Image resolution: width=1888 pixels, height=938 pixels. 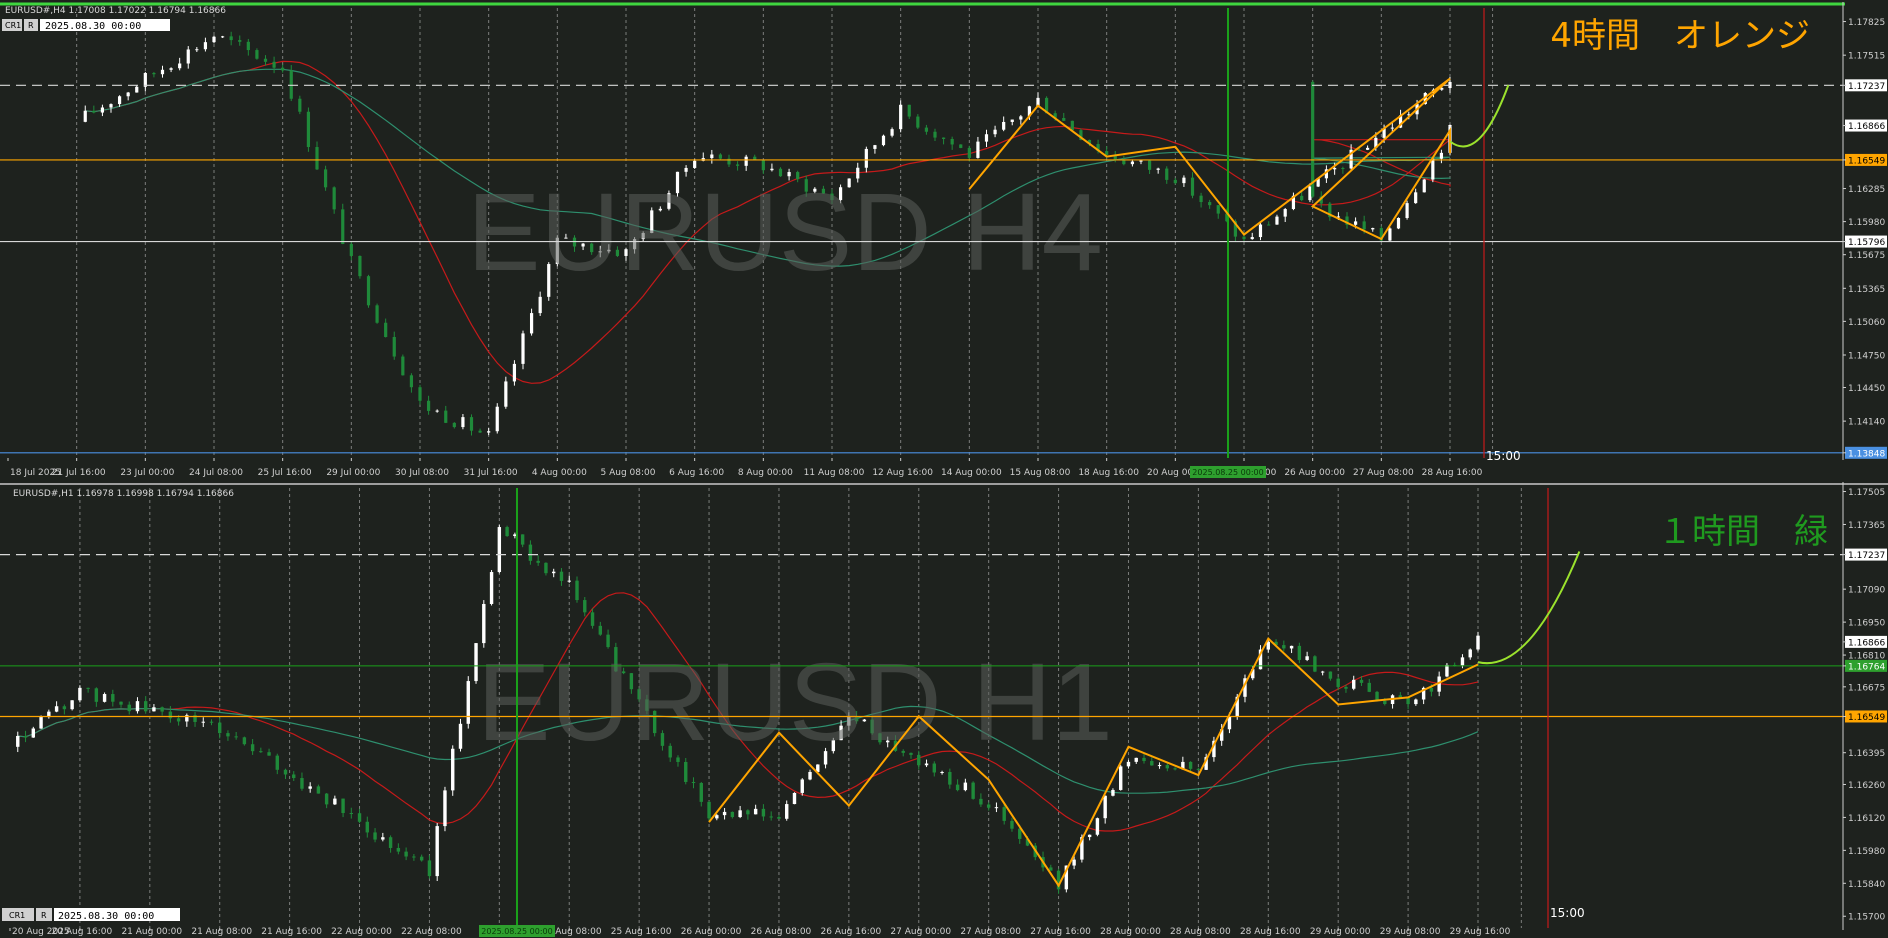 I want to click on time-label: 14 Aug 00:00, so click(x=971, y=473).